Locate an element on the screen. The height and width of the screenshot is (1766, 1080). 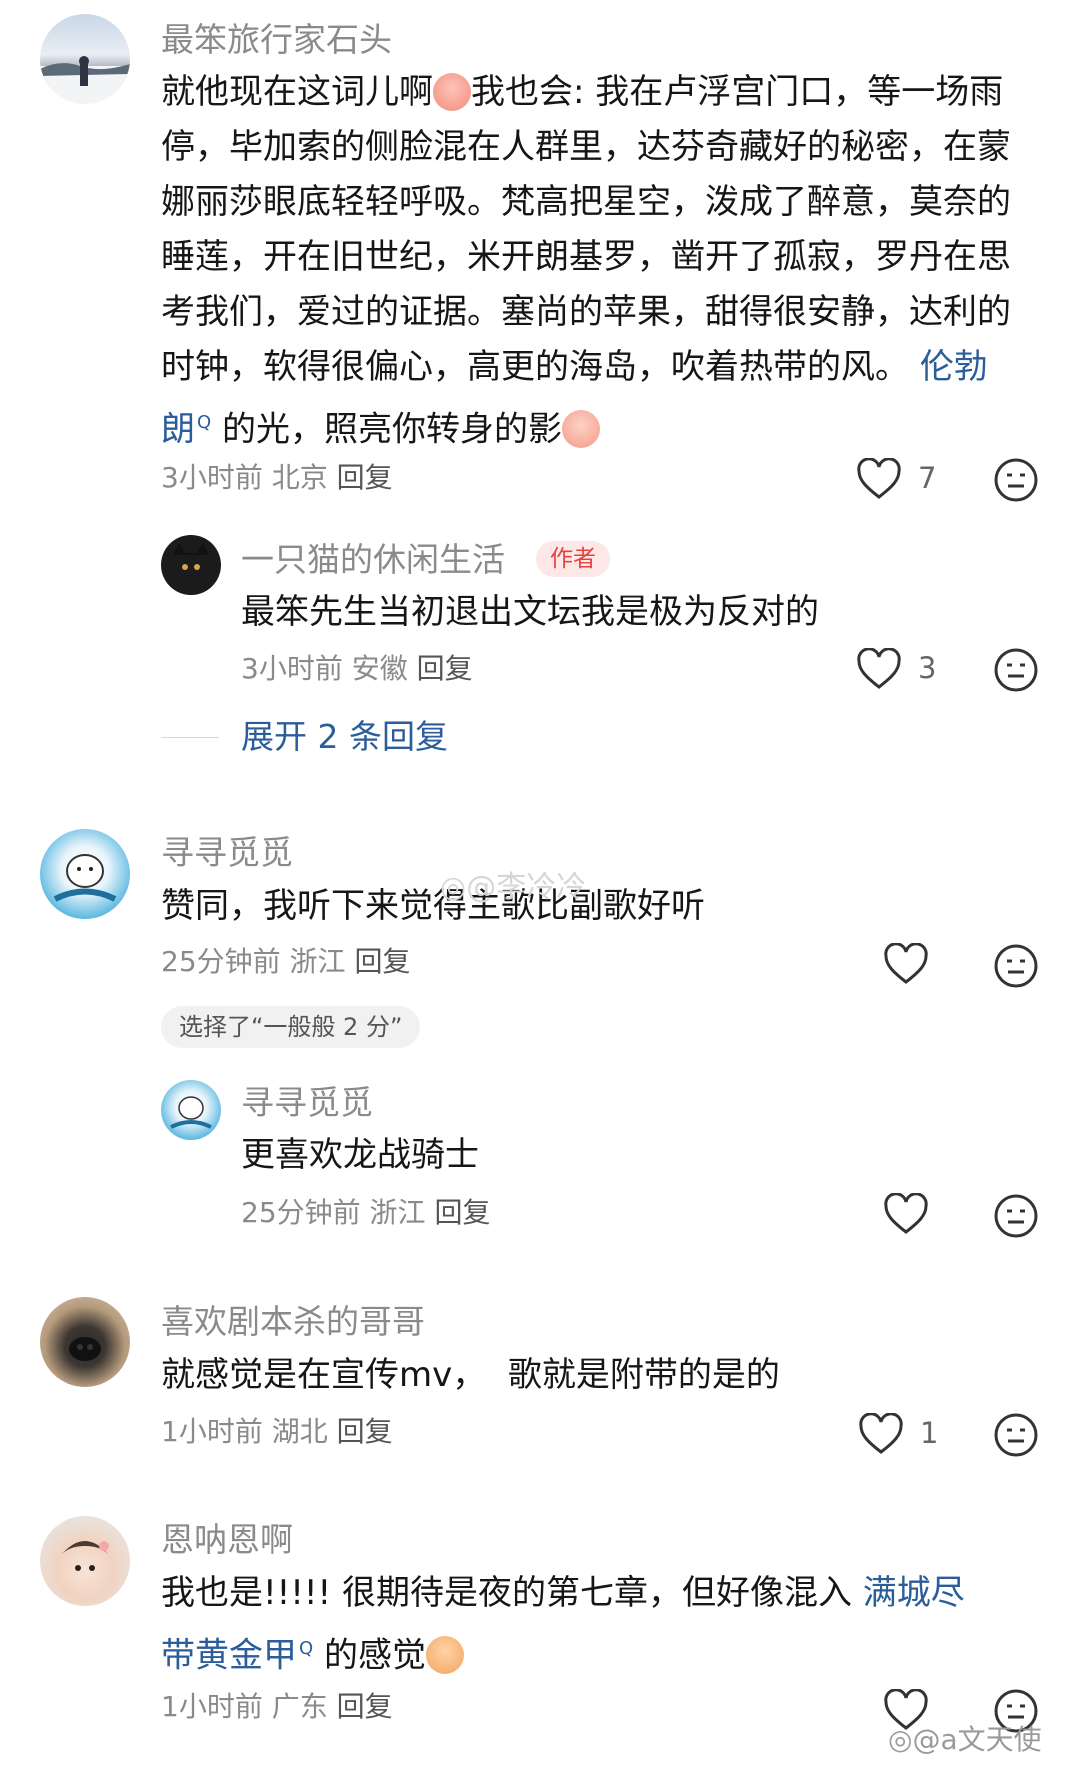
watermark: ◎@a文天使 is located at coordinates (965, 1739).